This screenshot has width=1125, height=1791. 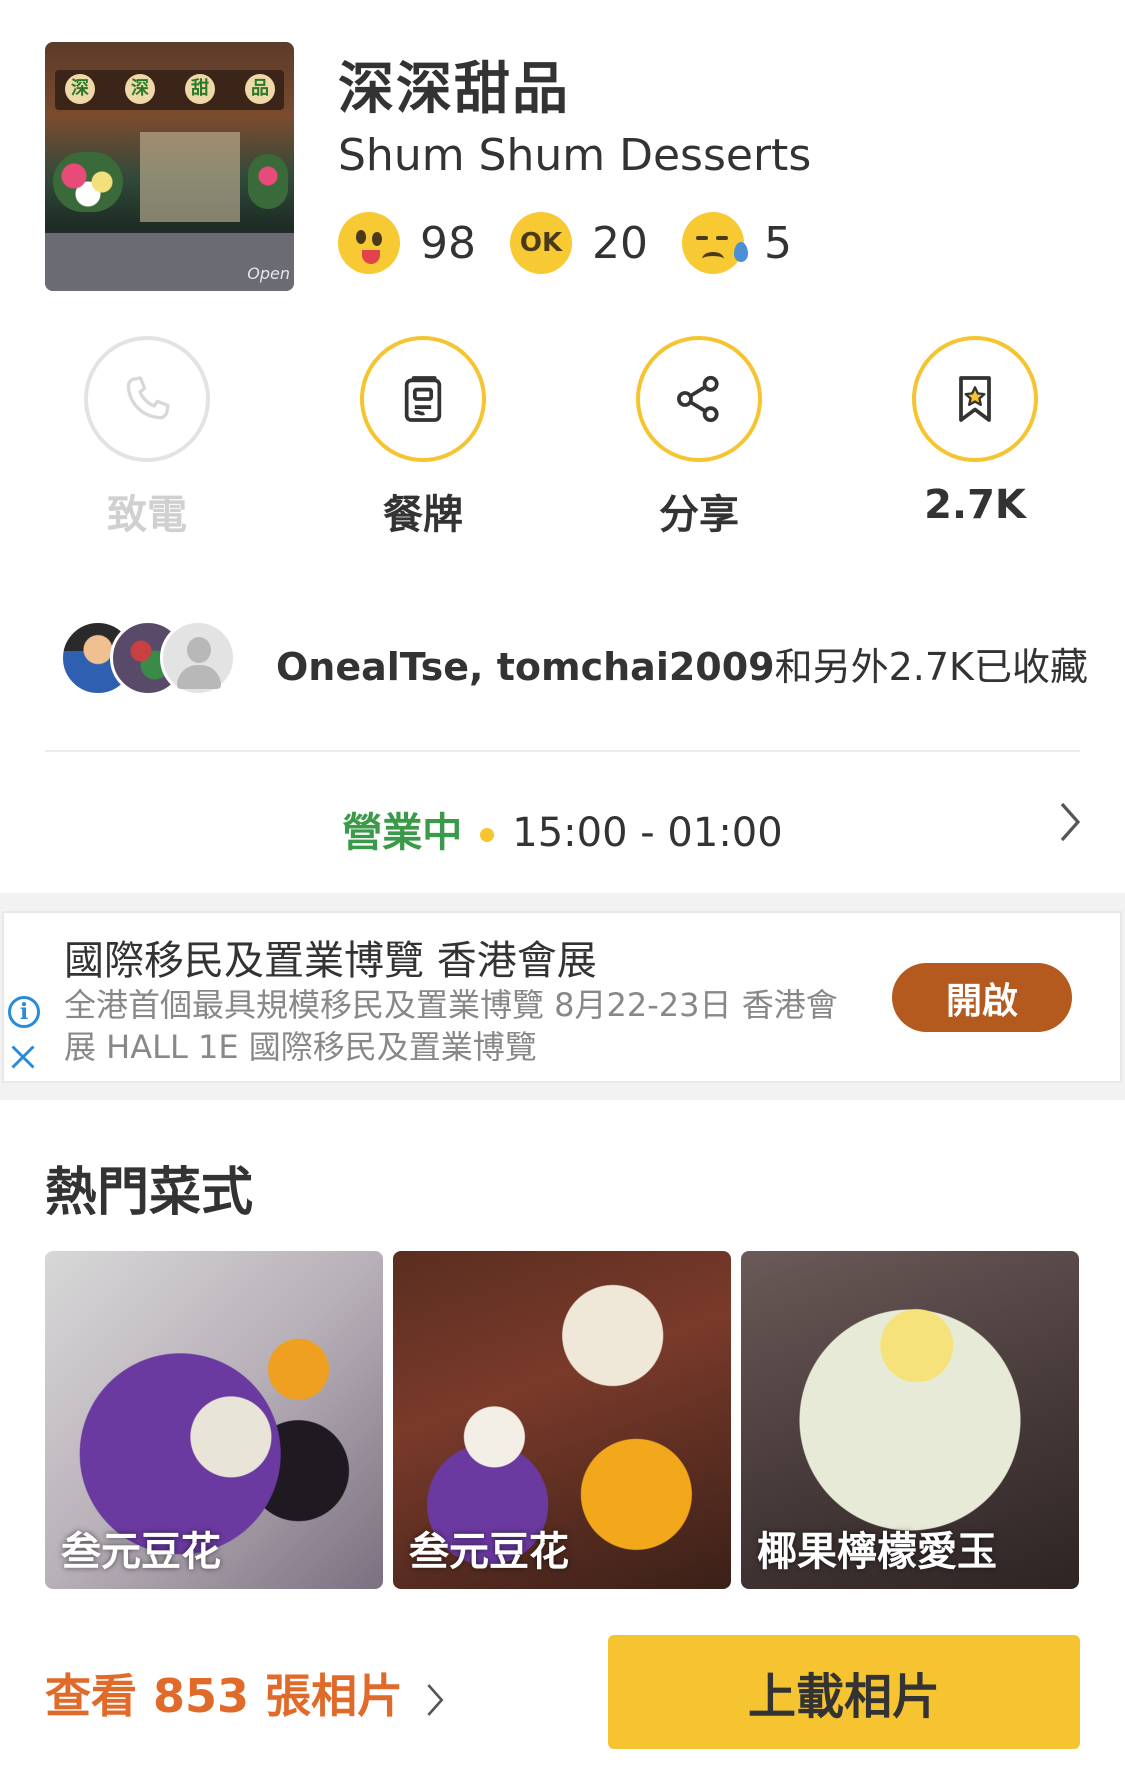 I want to click on bookmarked-users: OnealTse, tomchai2009, so click(x=525, y=667).